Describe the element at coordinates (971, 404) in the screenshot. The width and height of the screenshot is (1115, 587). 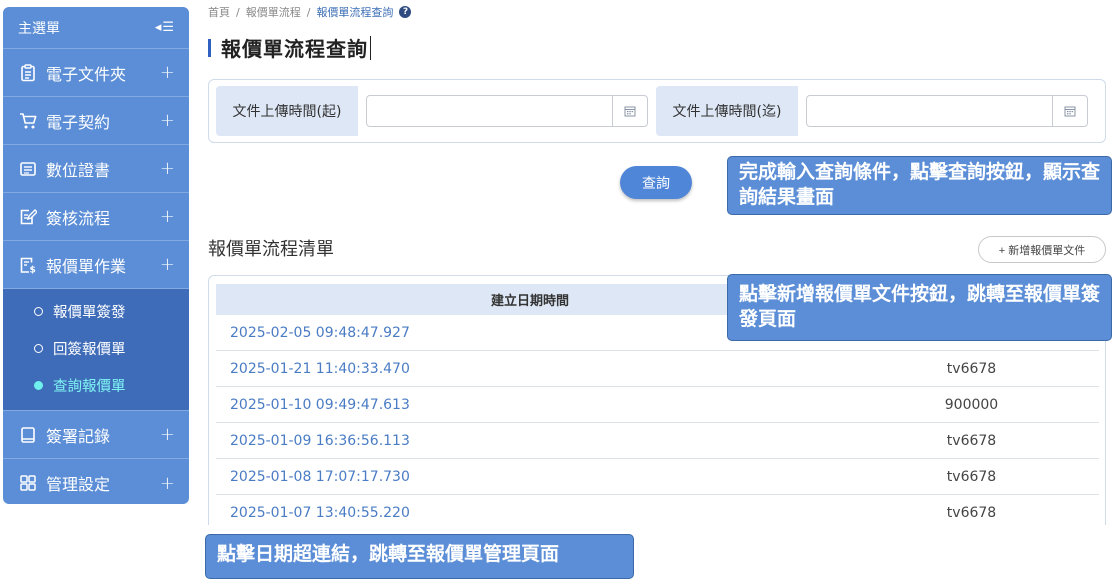
I see `row-user: 900000` at that location.